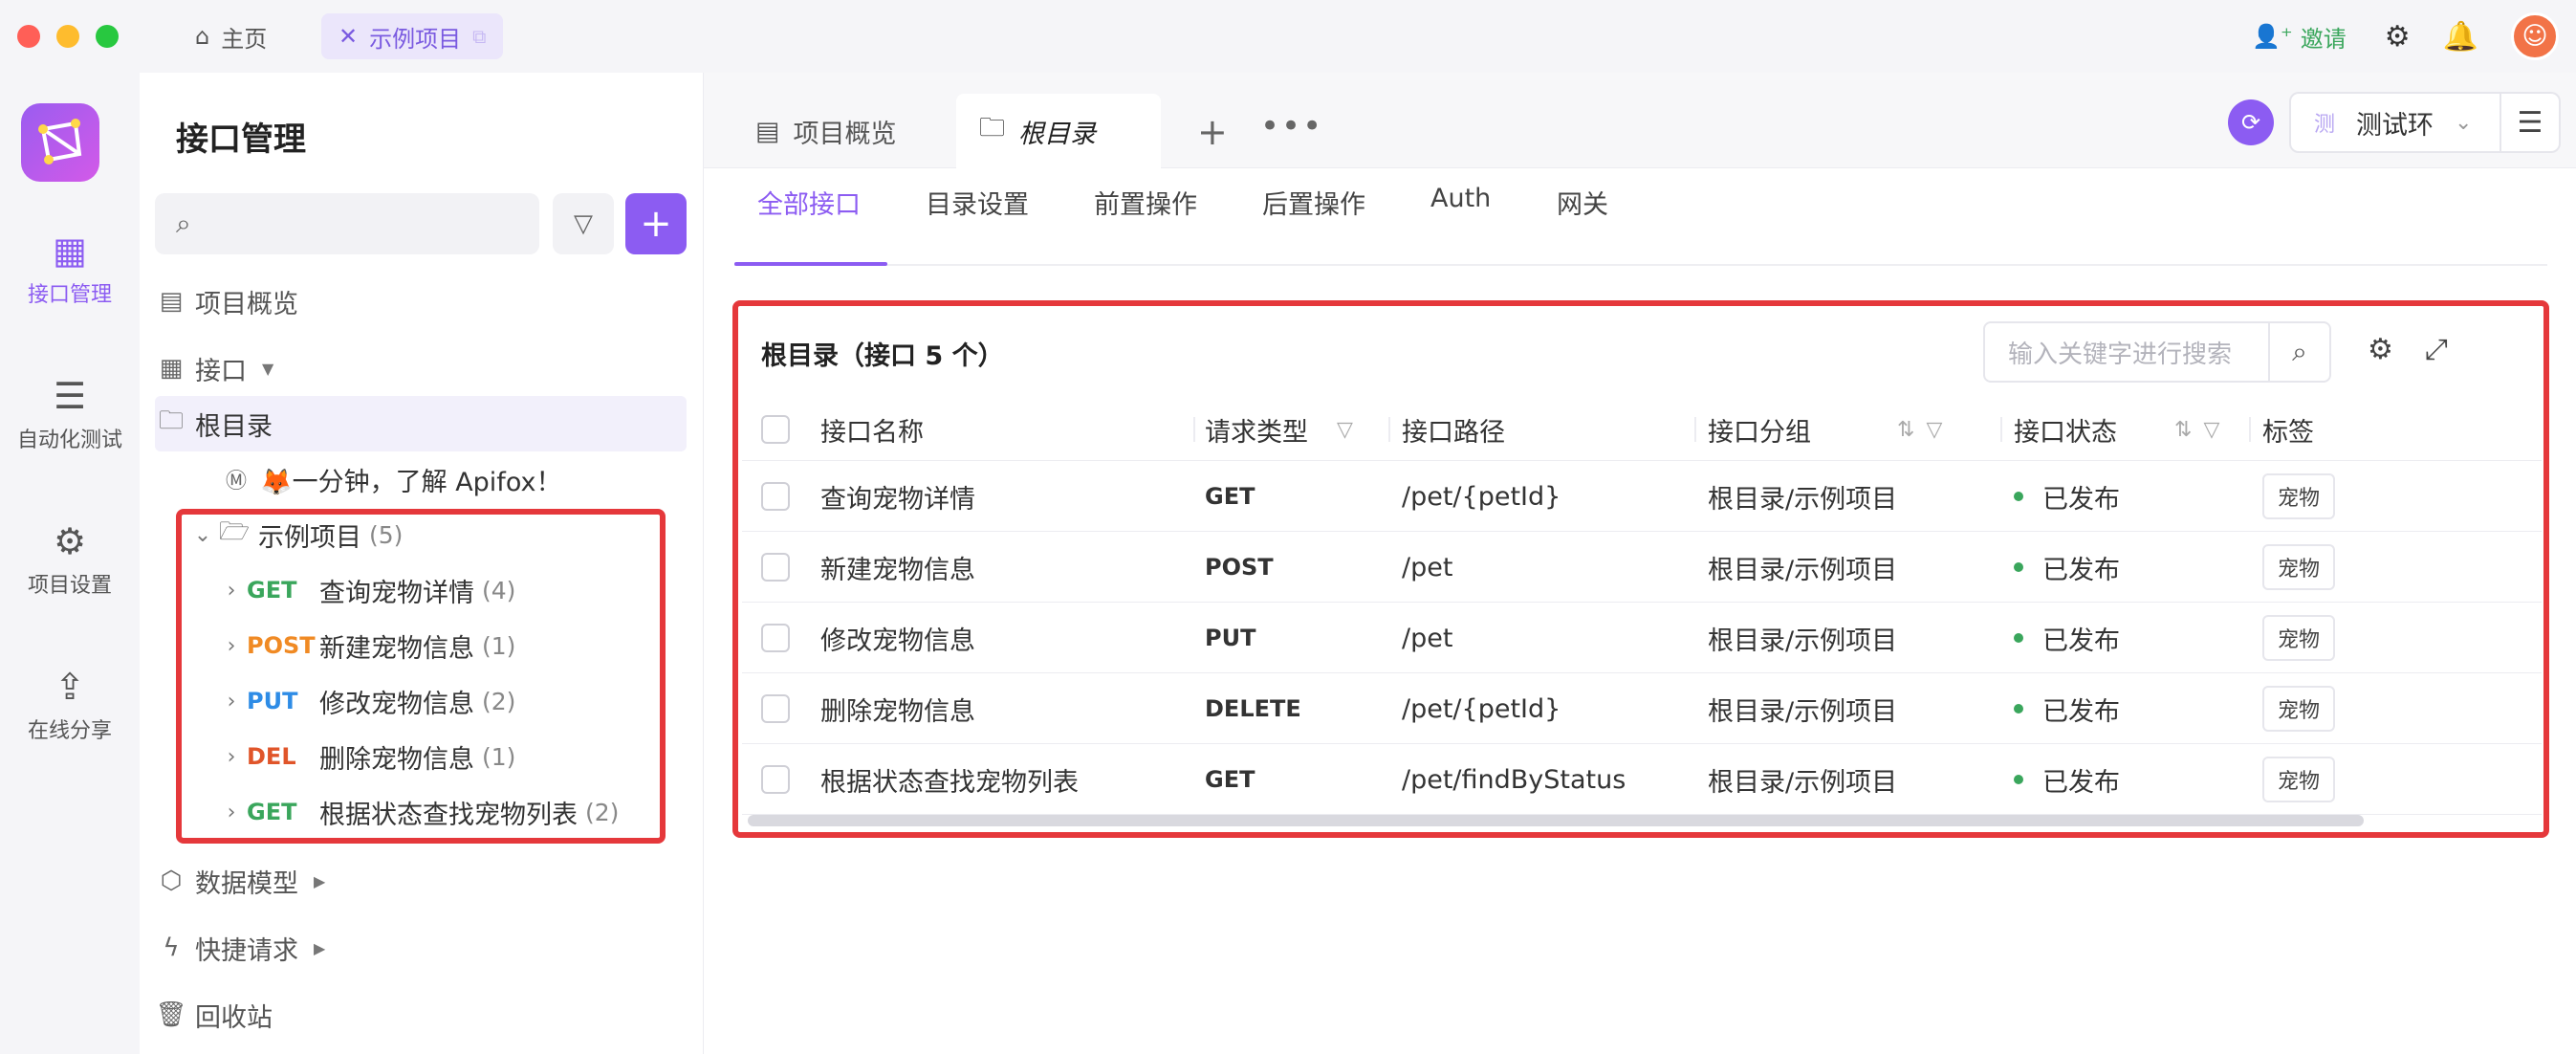  I want to click on settings-icon: ⚙, so click(70, 541).